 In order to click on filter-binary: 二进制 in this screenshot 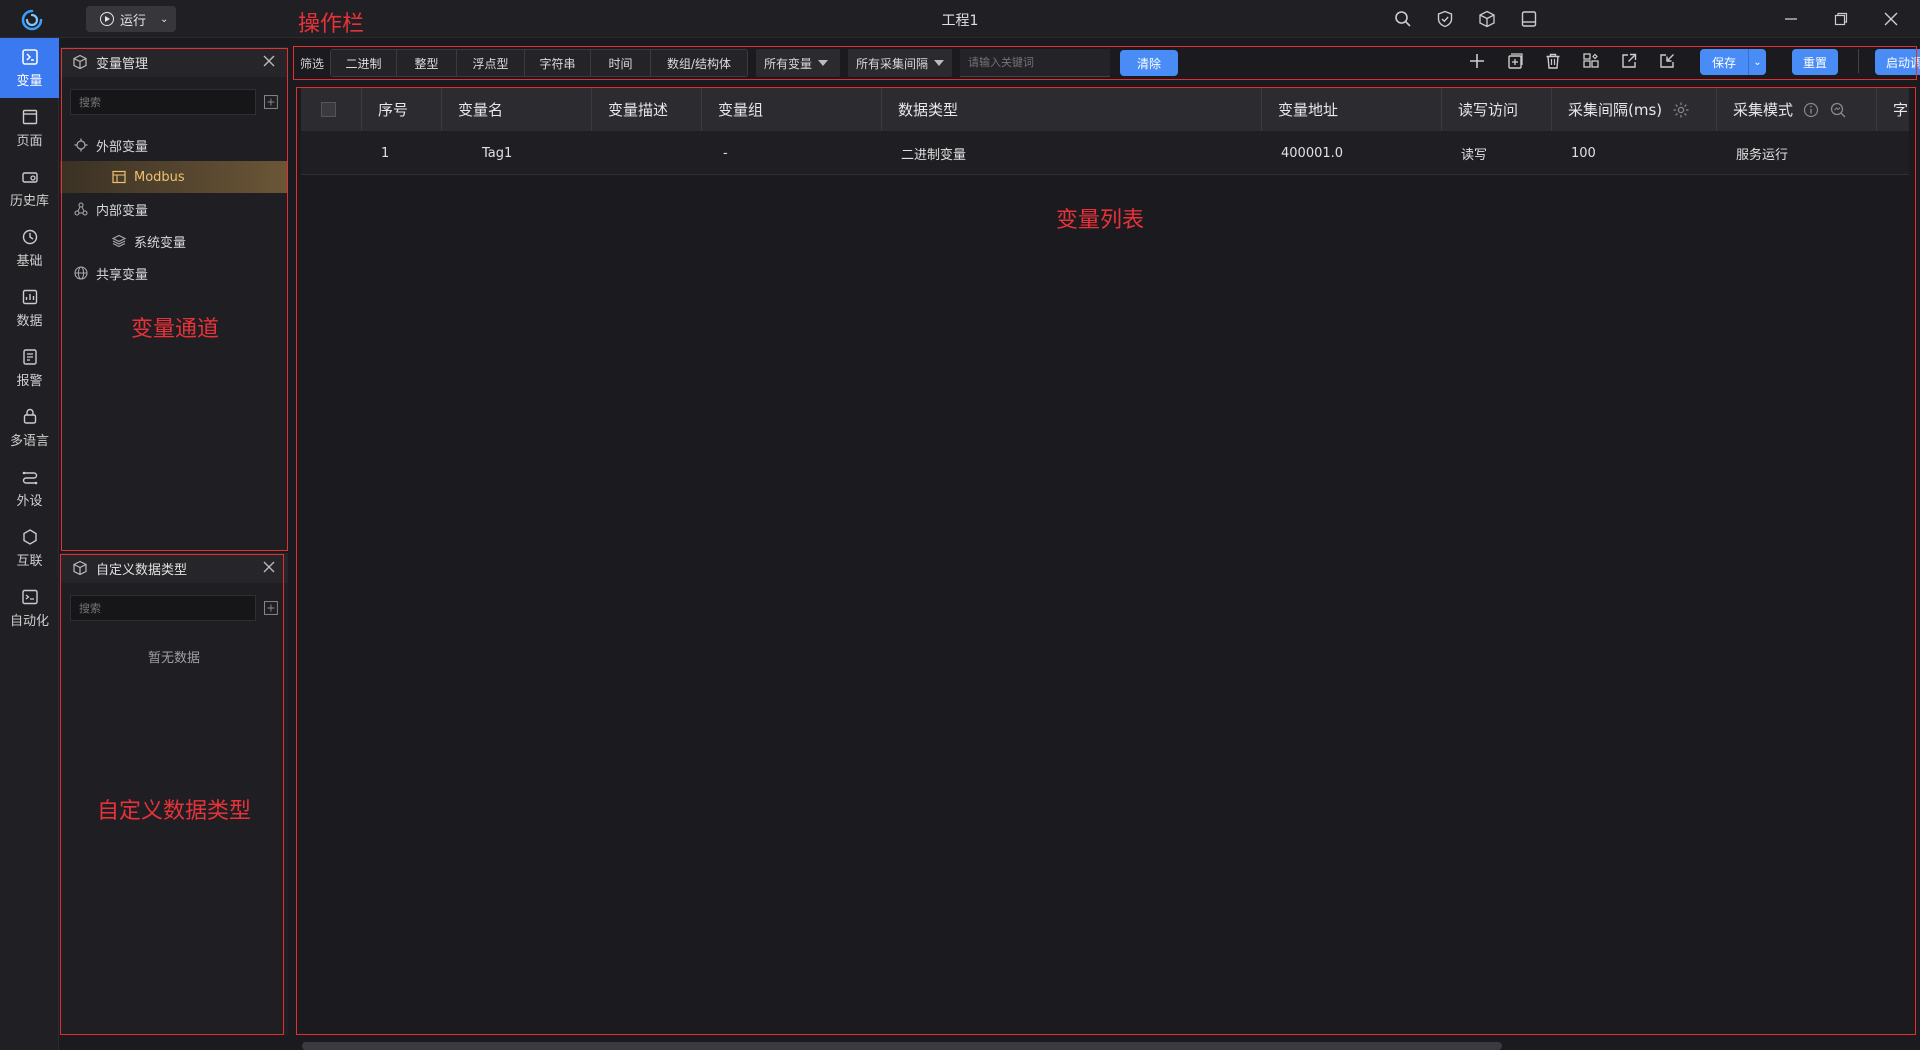, I will do `click(364, 63)`.